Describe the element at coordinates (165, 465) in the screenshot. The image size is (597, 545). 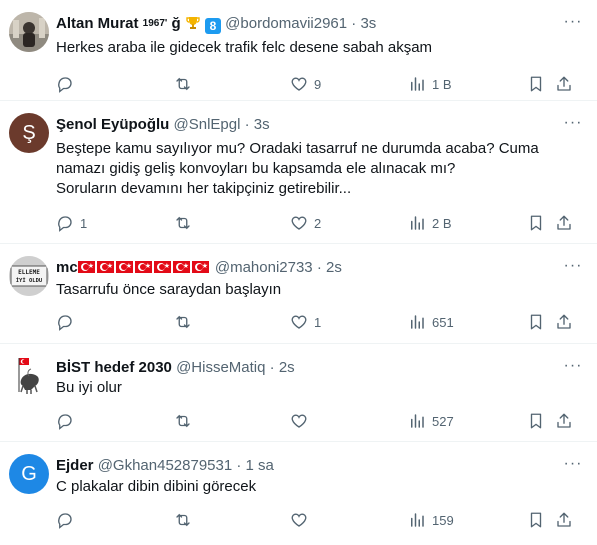
I see `handle: @Gkhan452879531` at that location.